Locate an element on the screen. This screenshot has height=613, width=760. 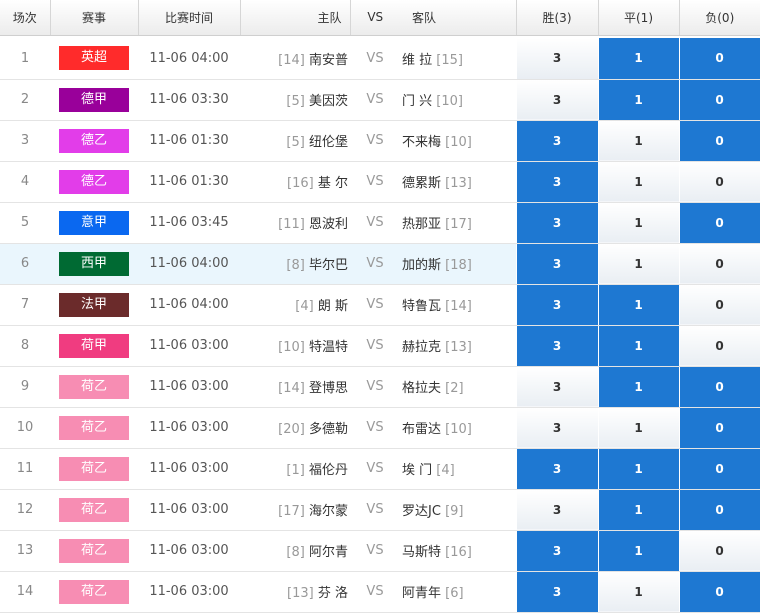
home-team-name: 海尔蒙 is located at coordinates (328, 511).